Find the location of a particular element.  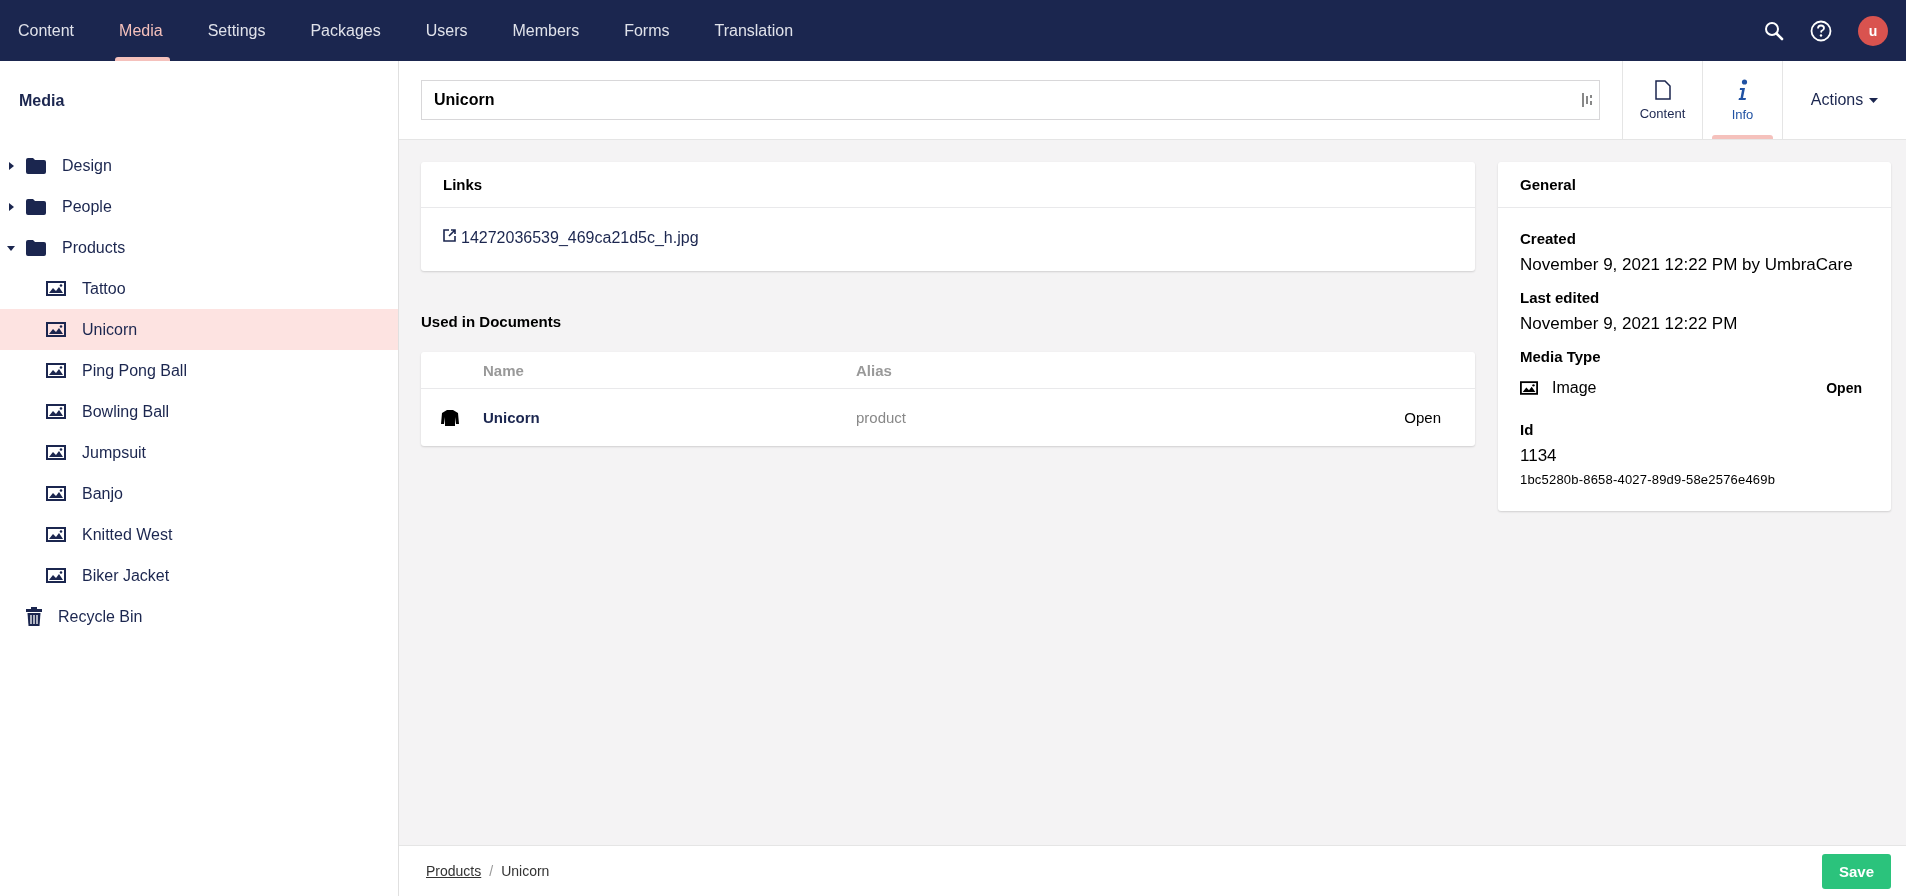

tree-item: Banjo is located at coordinates (199, 493).